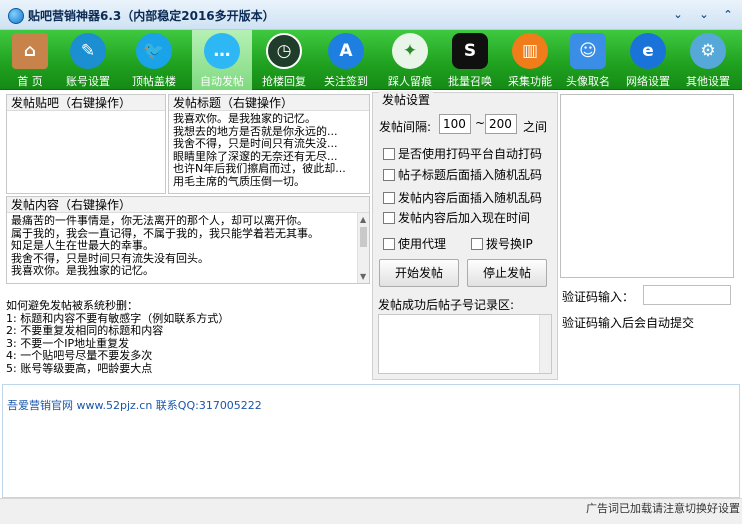 The width and height of the screenshot is (742, 524). Describe the element at coordinates (363, 237) in the screenshot. I see `scroll-thumb` at that location.